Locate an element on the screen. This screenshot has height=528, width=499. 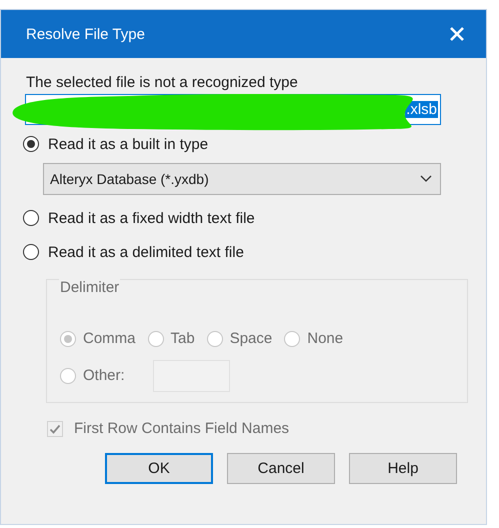
option-label: Read it as a built in type is located at coordinates (128, 144).